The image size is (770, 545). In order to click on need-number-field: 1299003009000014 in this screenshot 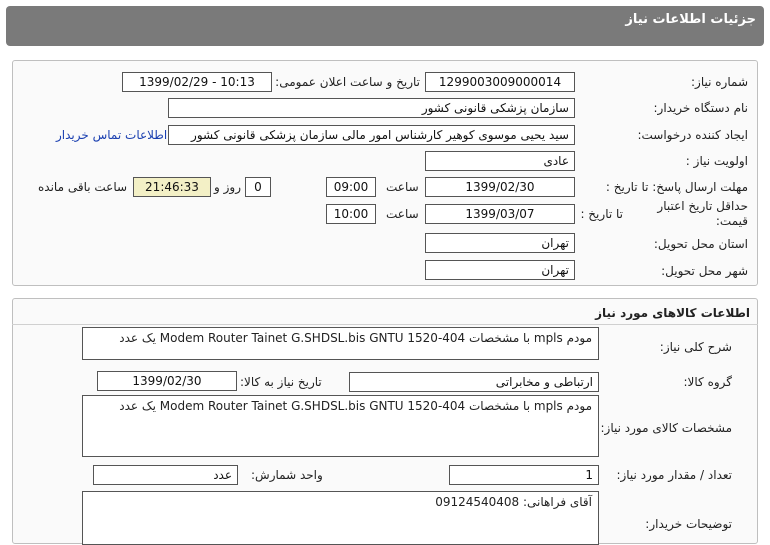, I will do `click(500, 82)`.